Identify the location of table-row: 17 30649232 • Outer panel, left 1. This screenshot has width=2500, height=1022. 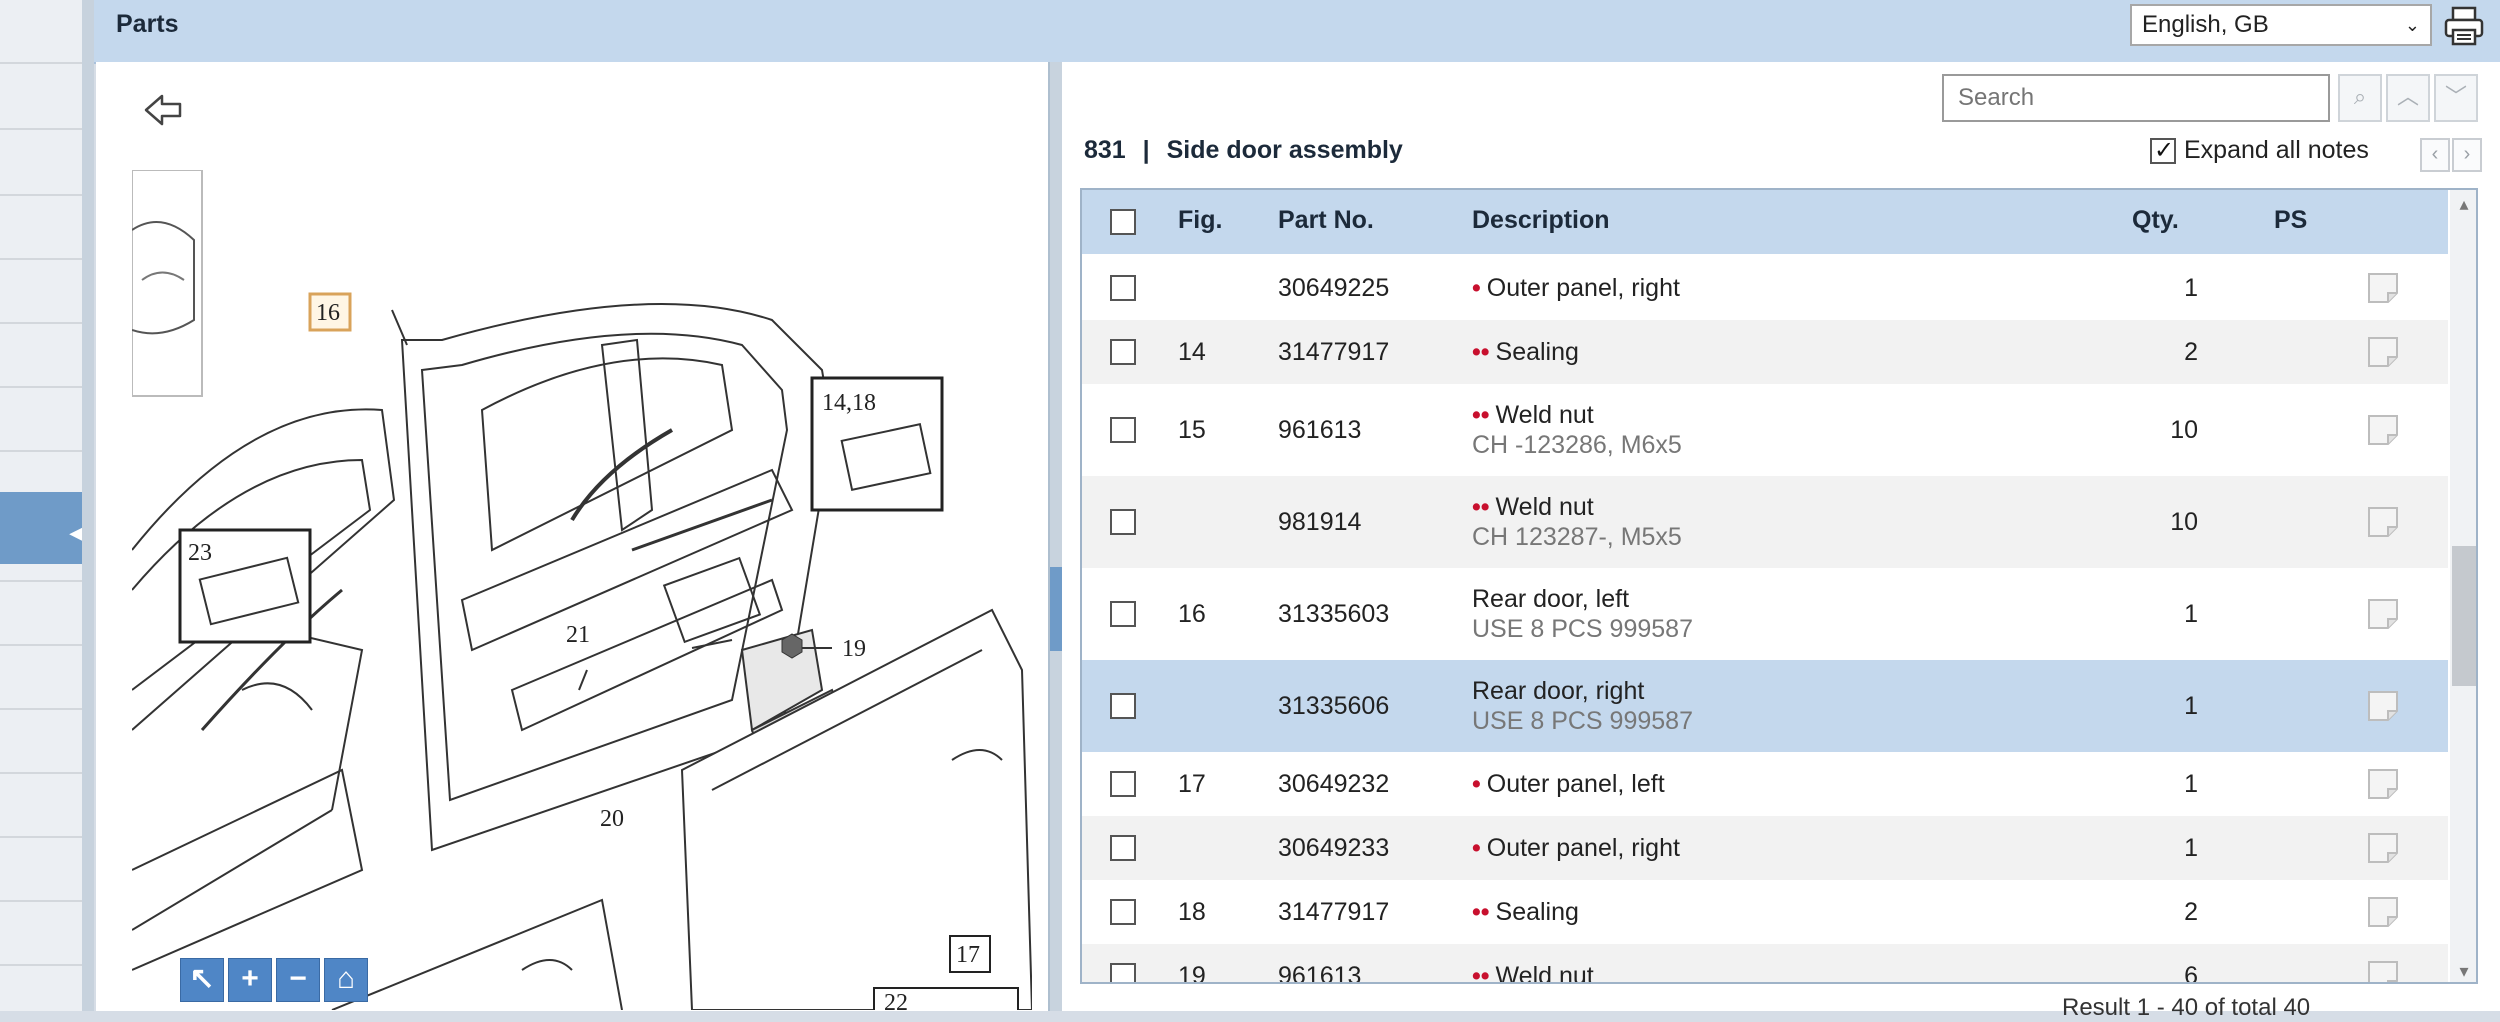
(1765, 784).